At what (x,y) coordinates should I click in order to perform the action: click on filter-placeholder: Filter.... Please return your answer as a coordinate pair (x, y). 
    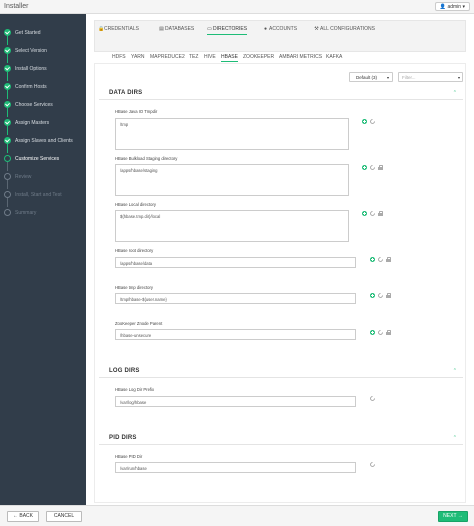
    Looking at the image, I should click on (409, 77).